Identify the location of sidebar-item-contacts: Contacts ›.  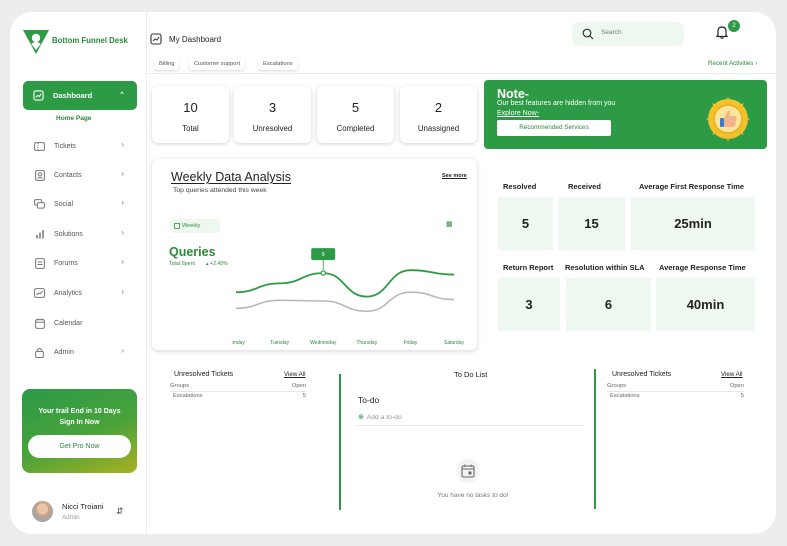
(80, 175).